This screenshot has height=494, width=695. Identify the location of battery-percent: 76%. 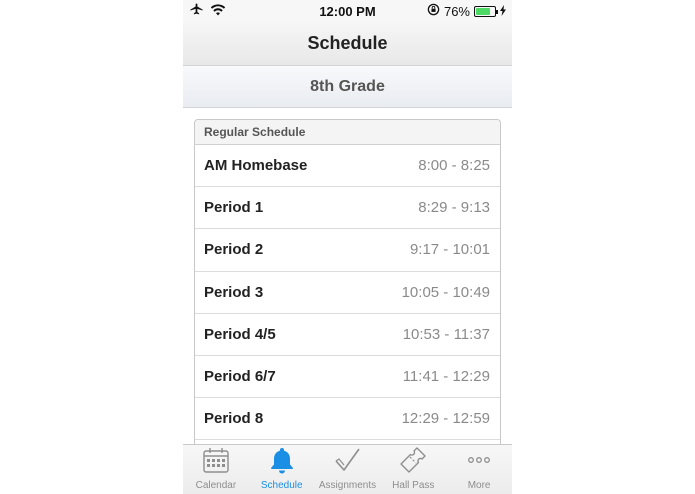
(456, 11).